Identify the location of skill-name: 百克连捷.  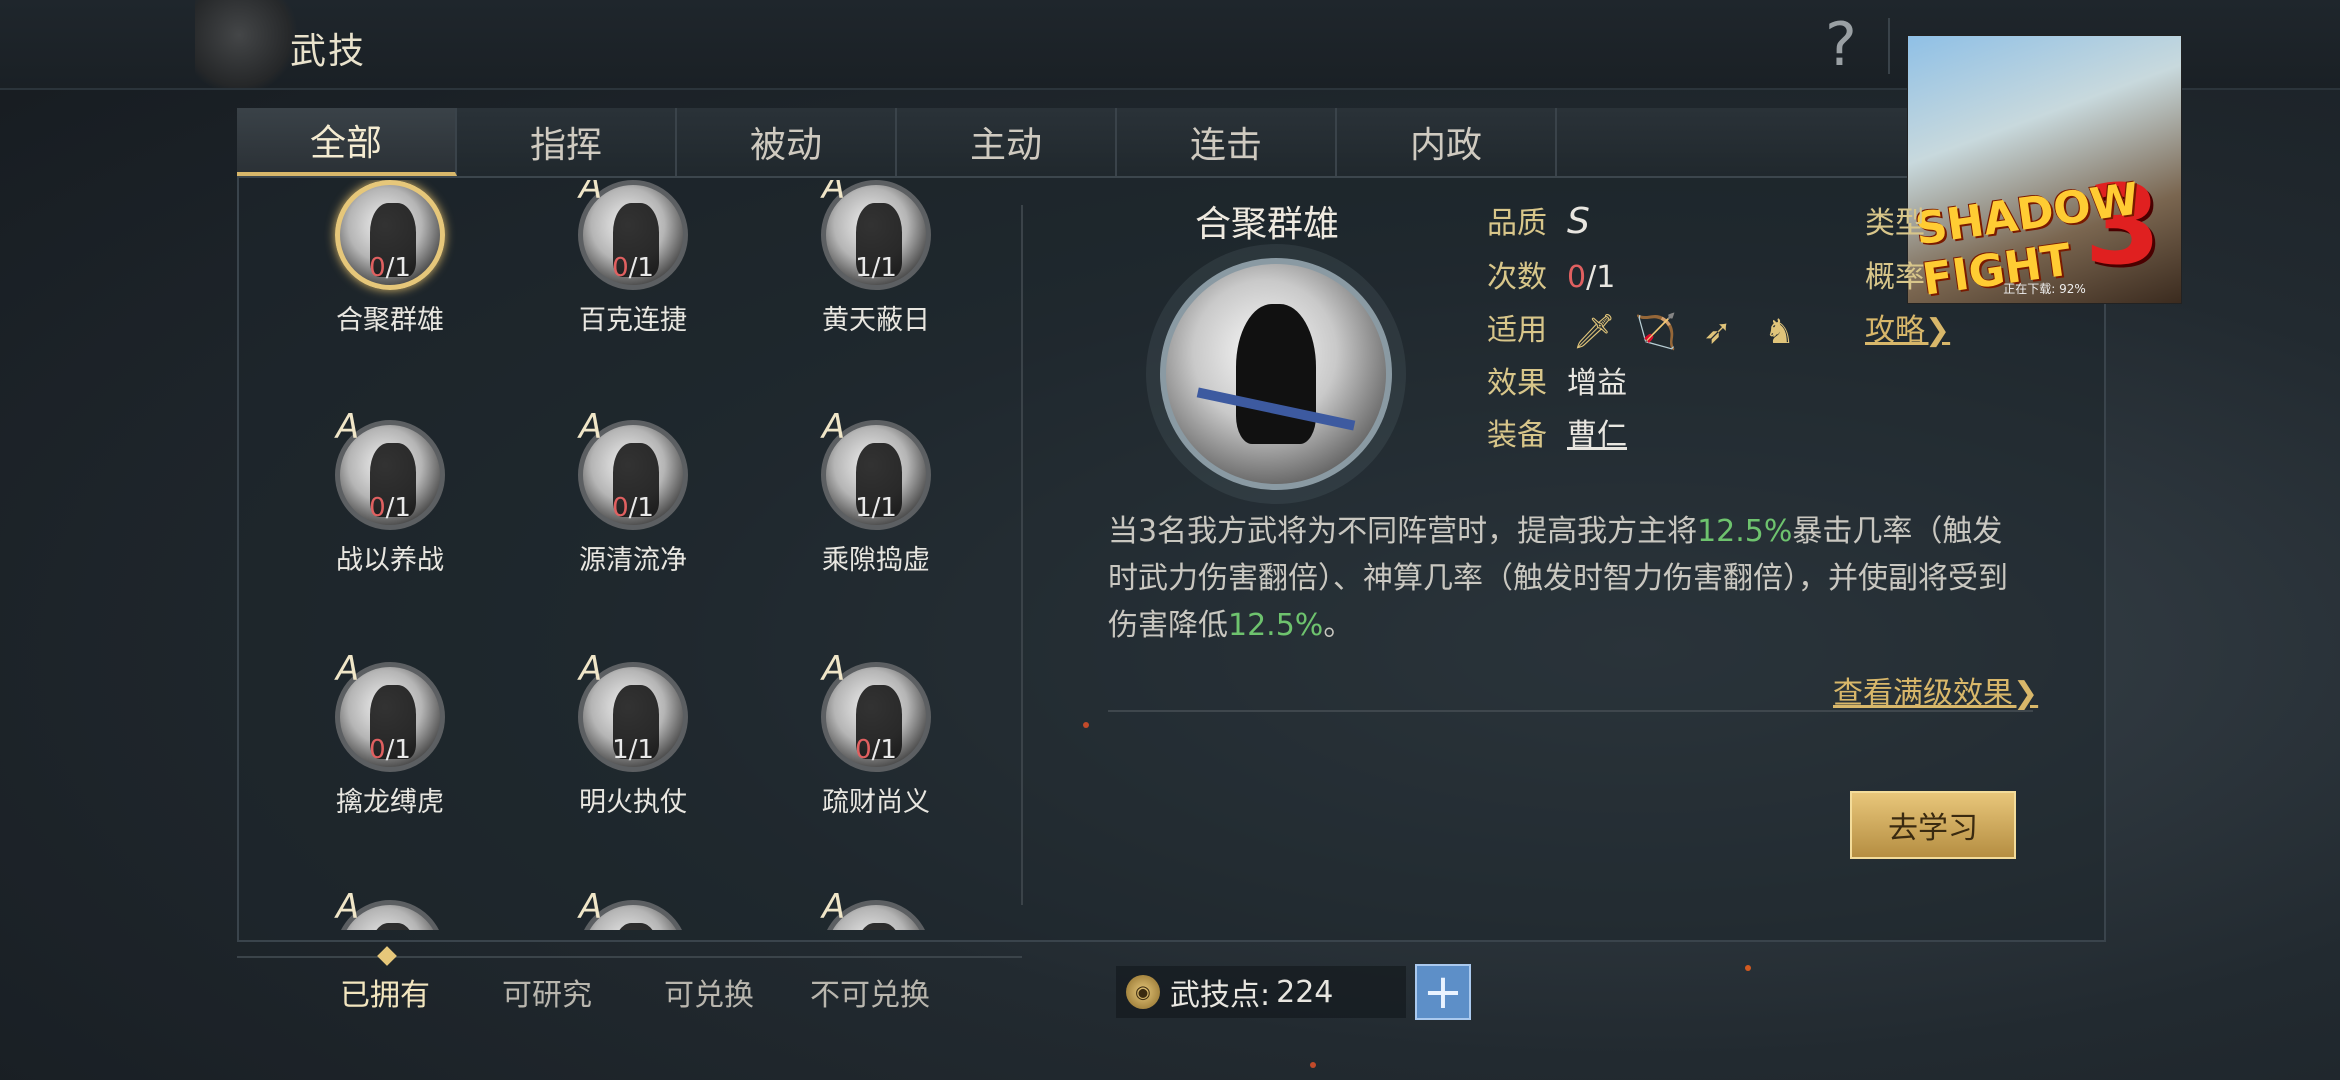
(633, 320).